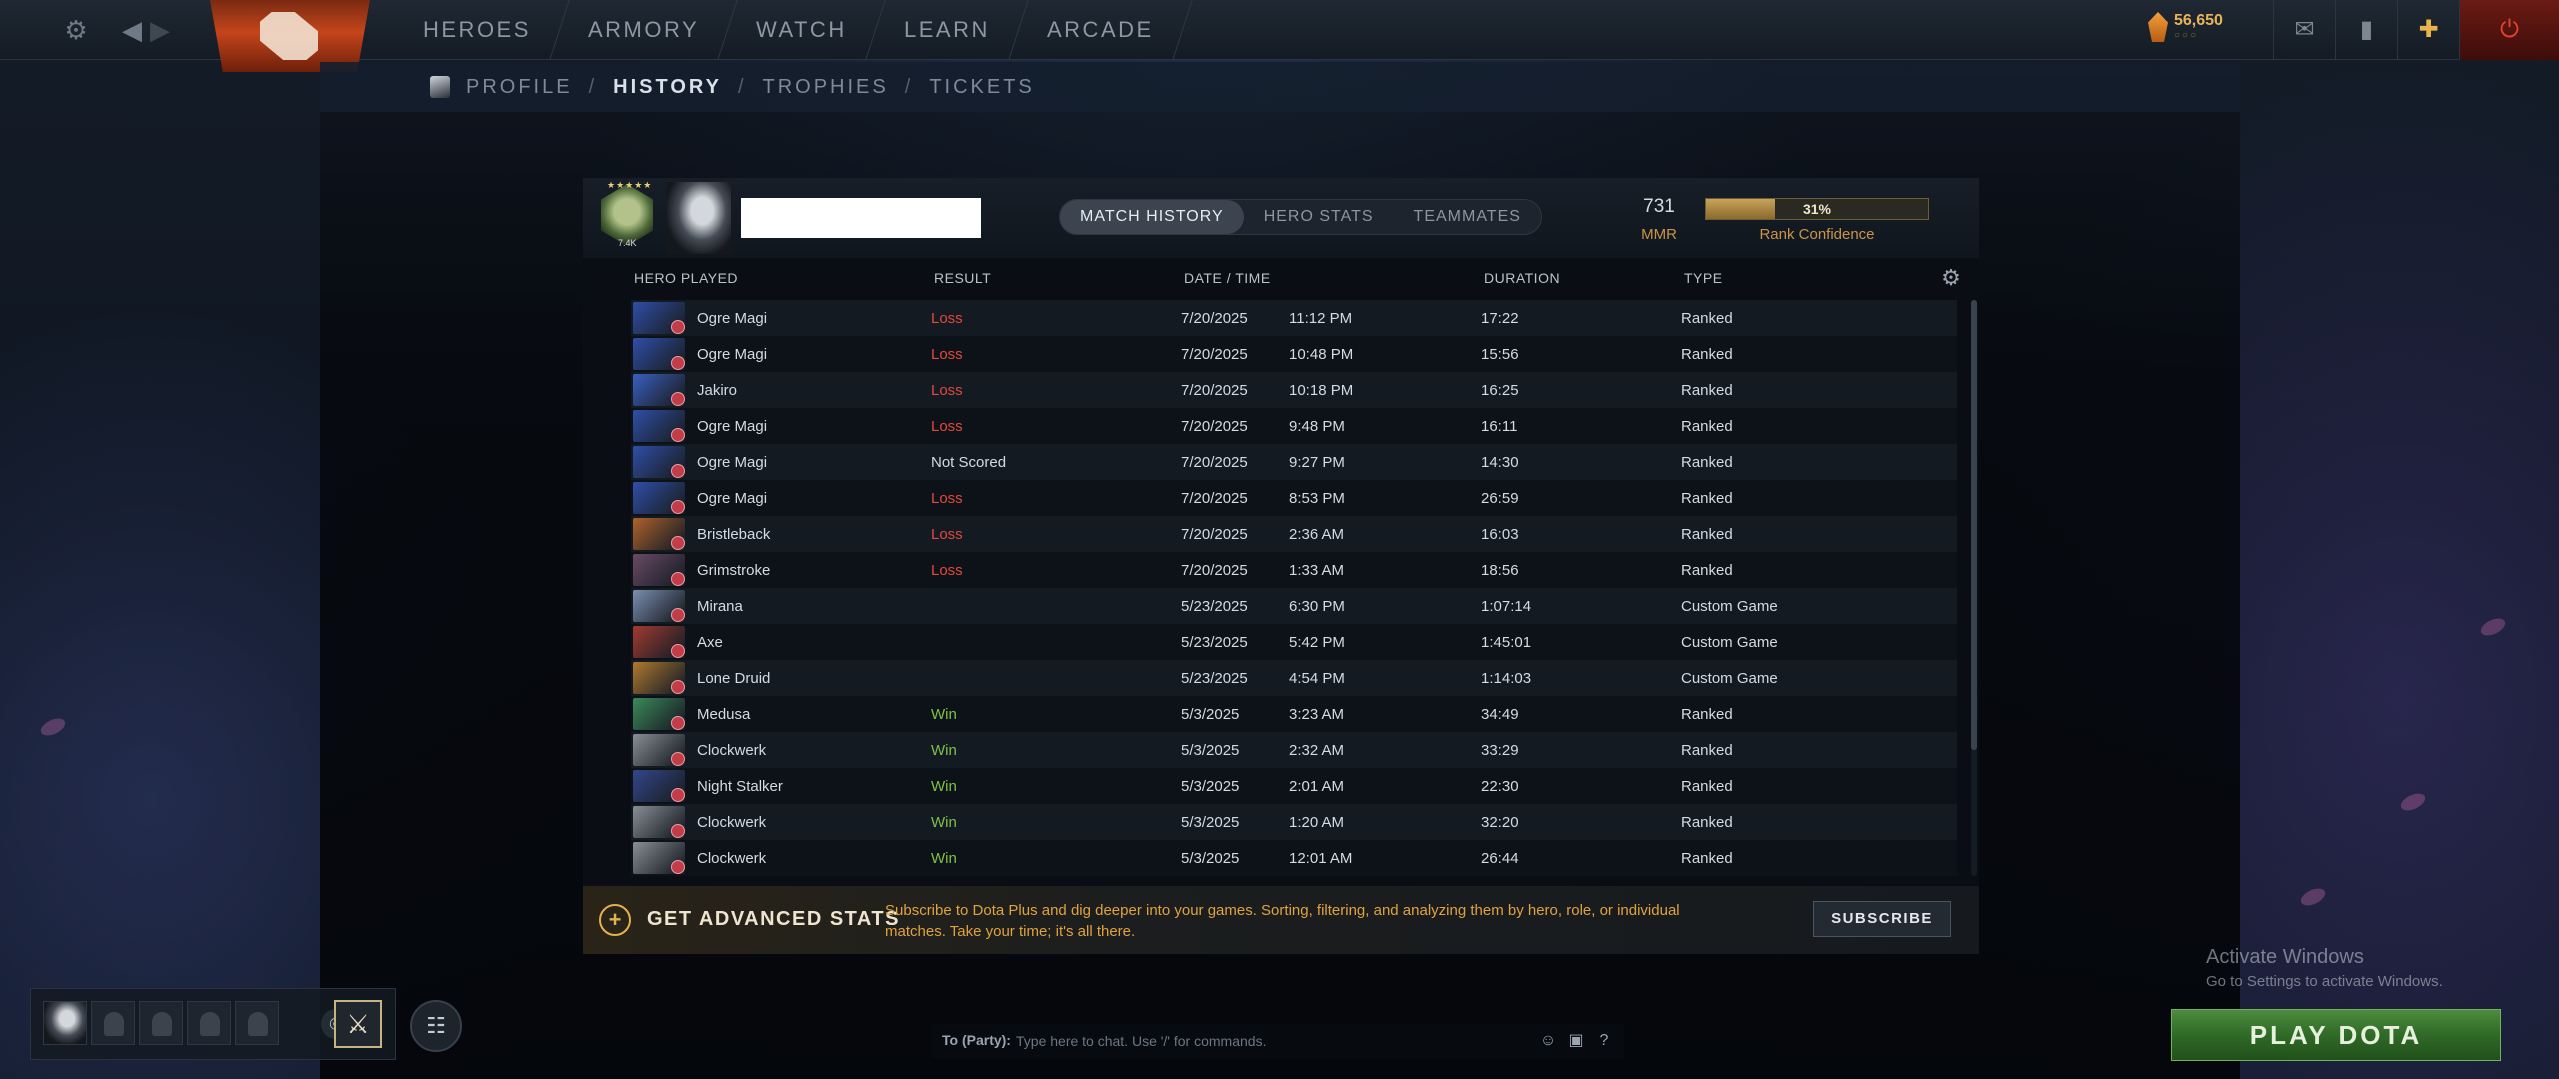 The width and height of the screenshot is (2559, 1079). I want to click on match-result: Win, so click(944, 714).